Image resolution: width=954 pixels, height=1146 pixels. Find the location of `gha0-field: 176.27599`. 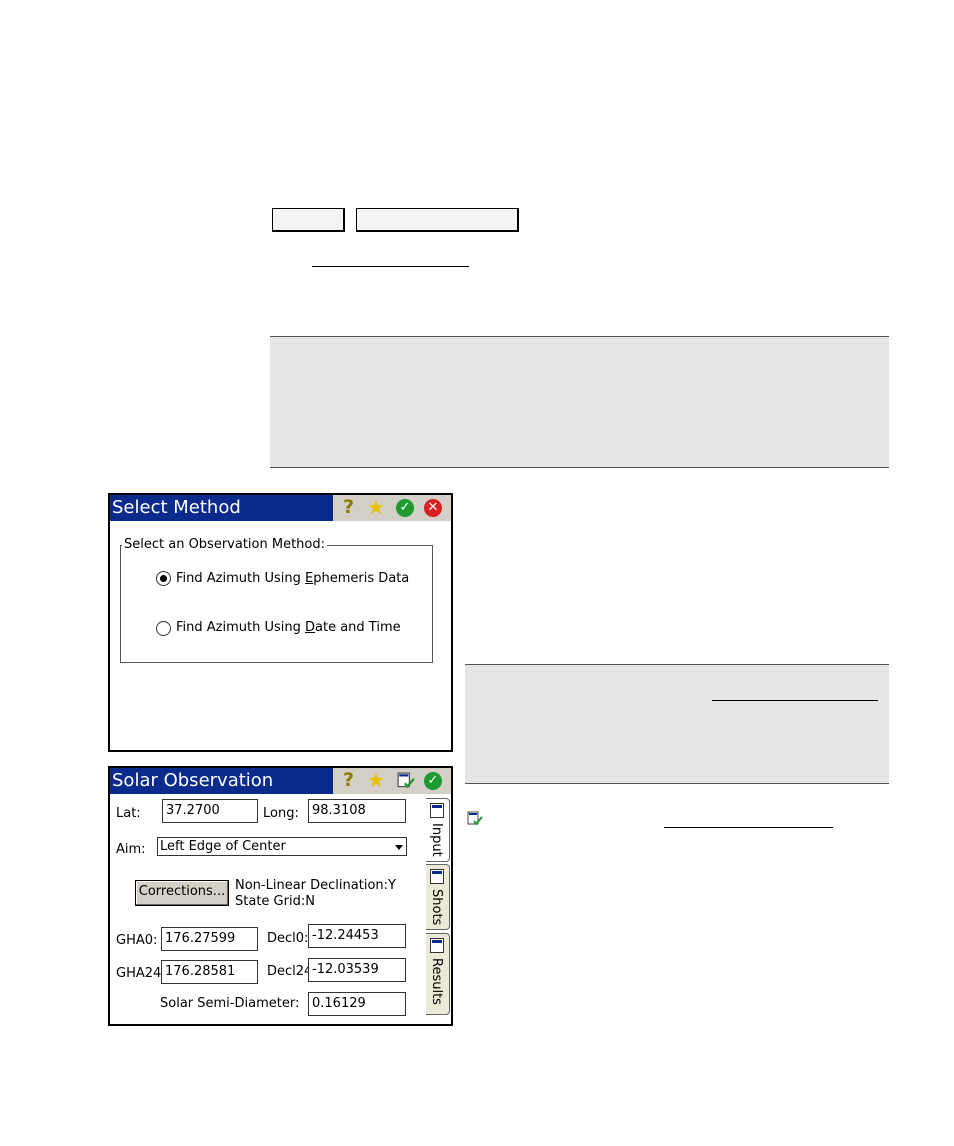

gha0-field: 176.27599 is located at coordinates (209, 939).